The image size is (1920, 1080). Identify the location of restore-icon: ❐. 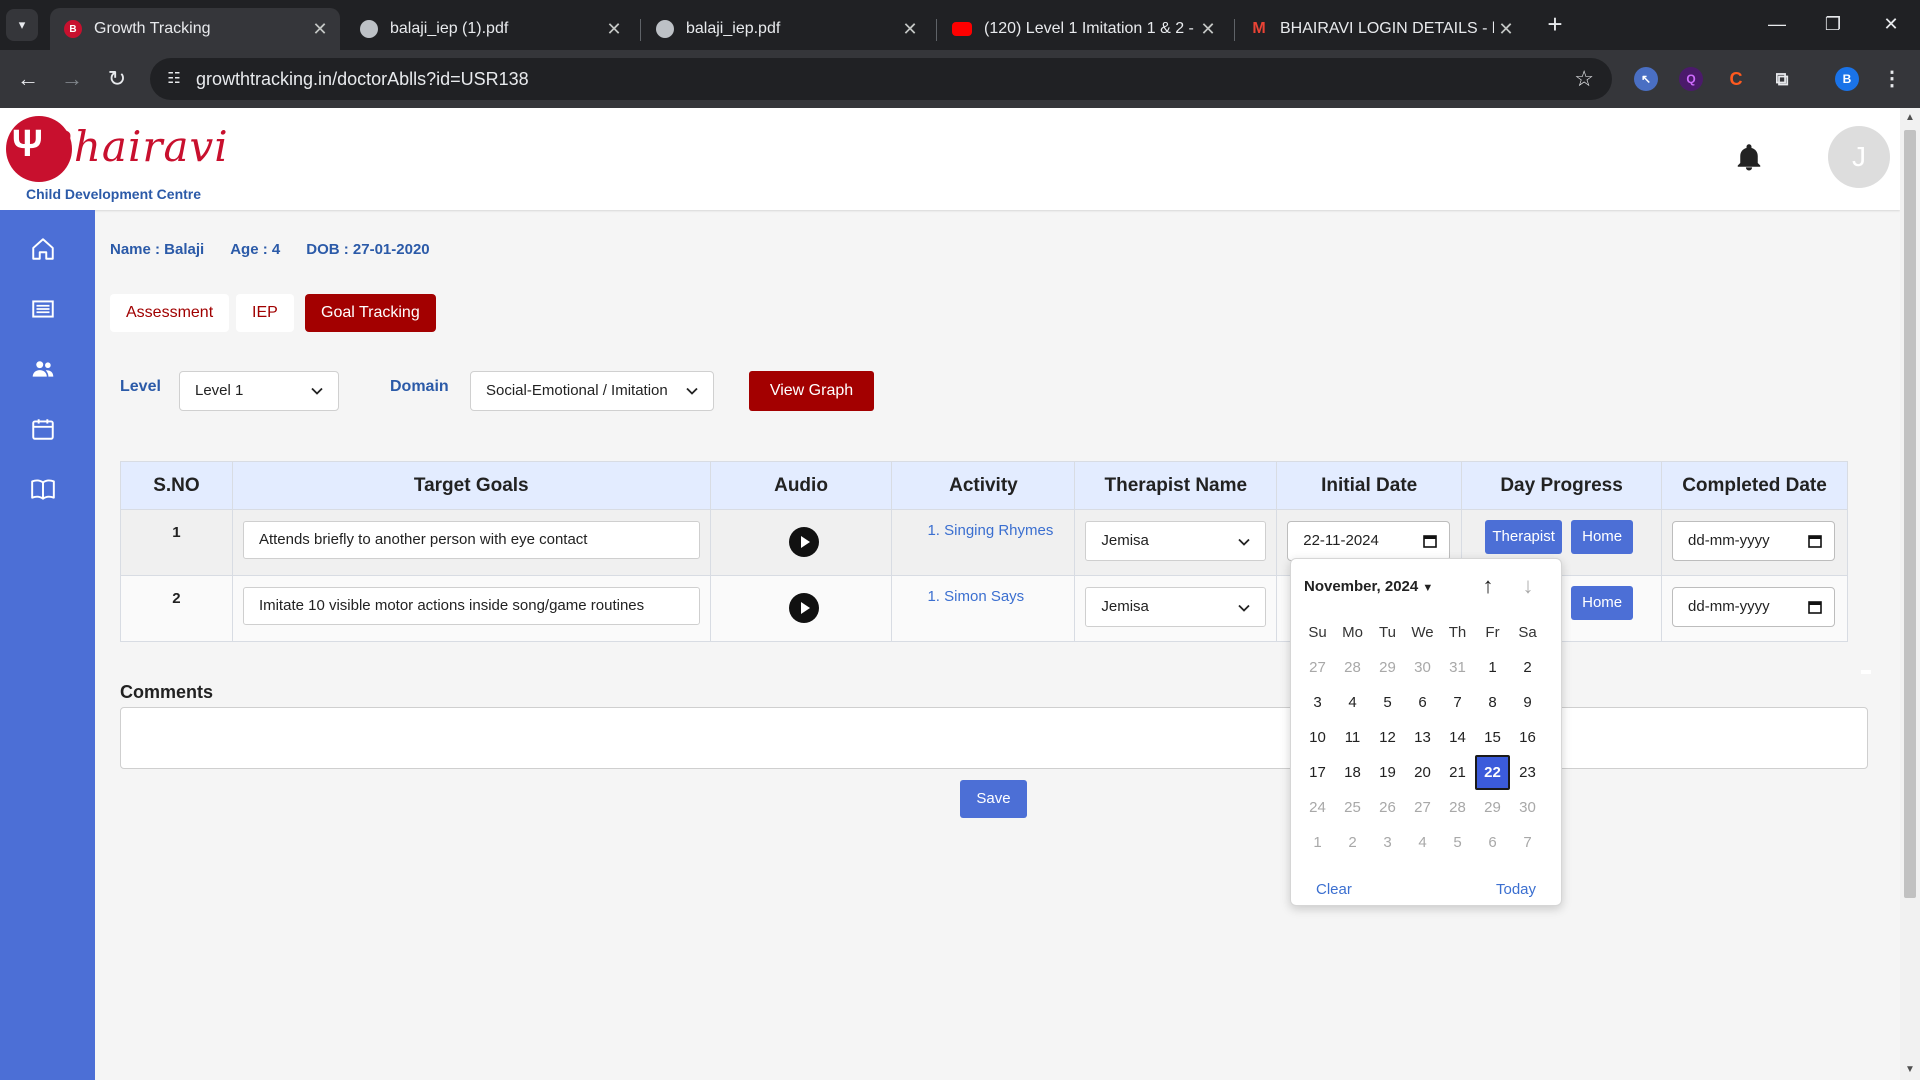
(1833, 24).